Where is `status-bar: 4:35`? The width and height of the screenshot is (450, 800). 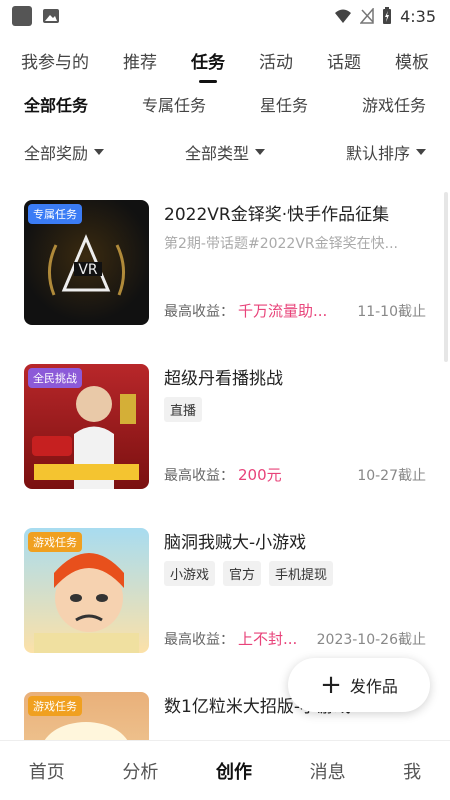 status-bar: 4:35 is located at coordinates (225, 16).